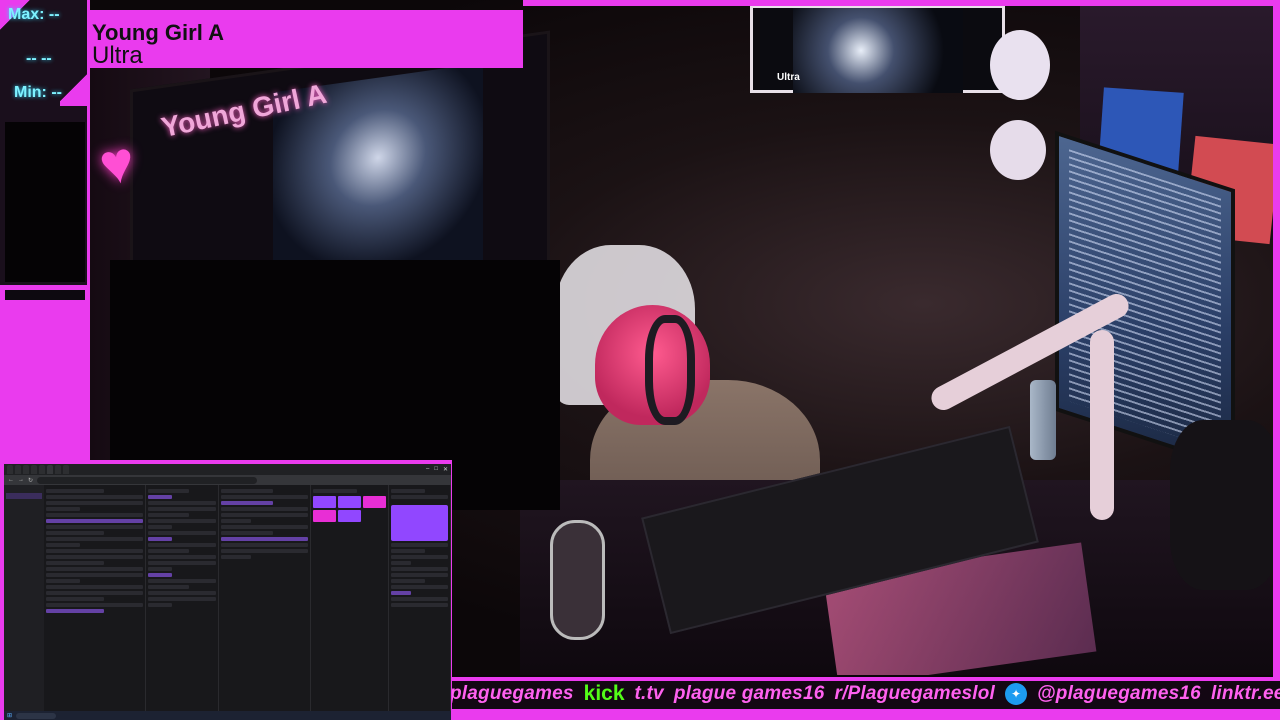 The height and width of the screenshot is (720, 1280). I want to click on scene-headphones, so click(670, 370).